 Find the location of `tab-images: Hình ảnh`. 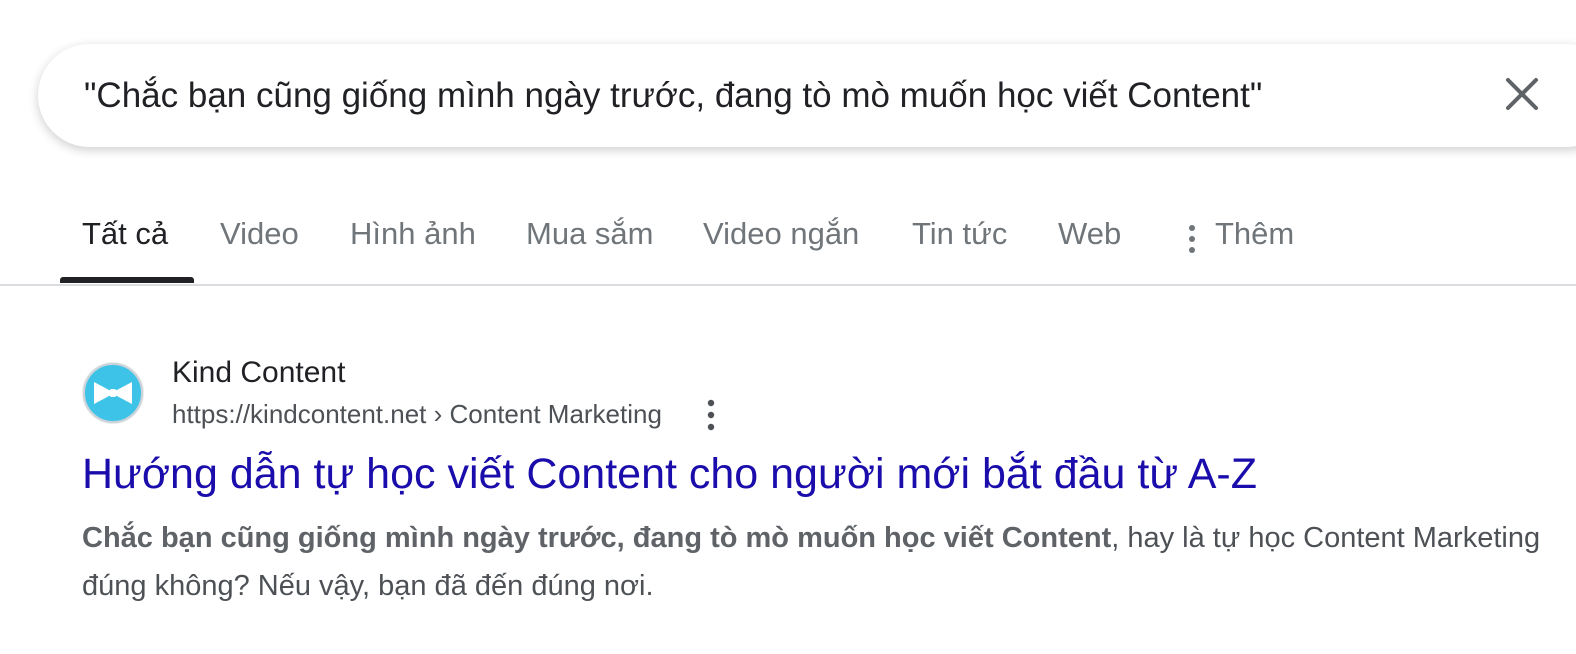

tab-images: Hình ảnh is located at coordinates (413, 234).